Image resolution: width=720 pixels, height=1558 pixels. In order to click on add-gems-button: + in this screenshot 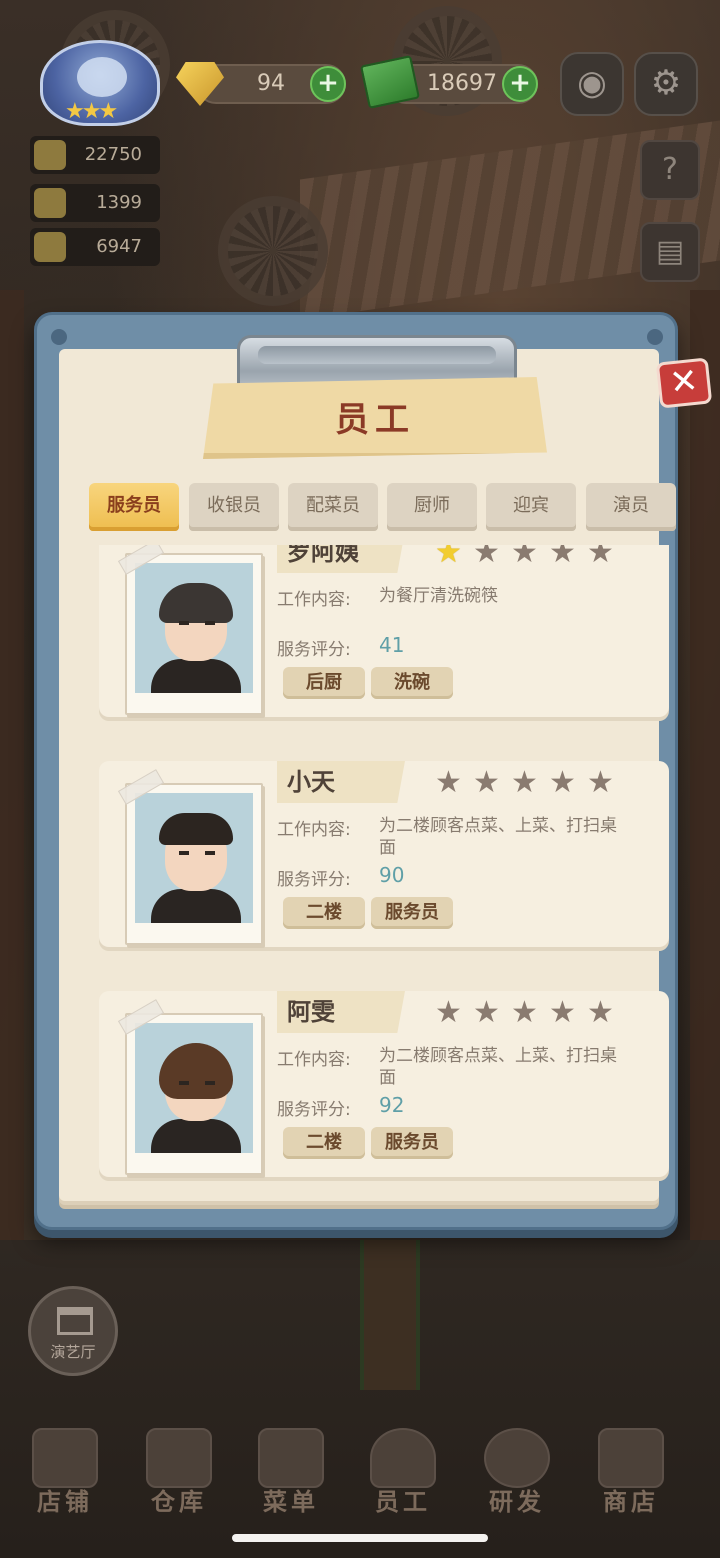, I will do `click(328, 84)`.